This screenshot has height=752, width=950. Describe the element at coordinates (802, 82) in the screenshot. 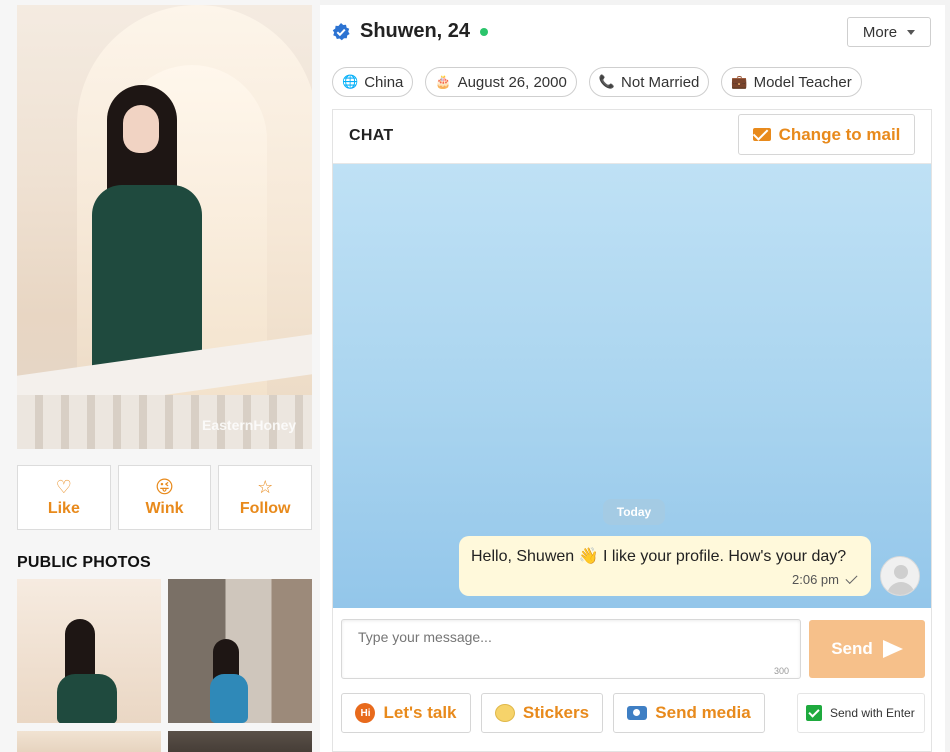

I see `detail-label: Model Teacher` at that location.